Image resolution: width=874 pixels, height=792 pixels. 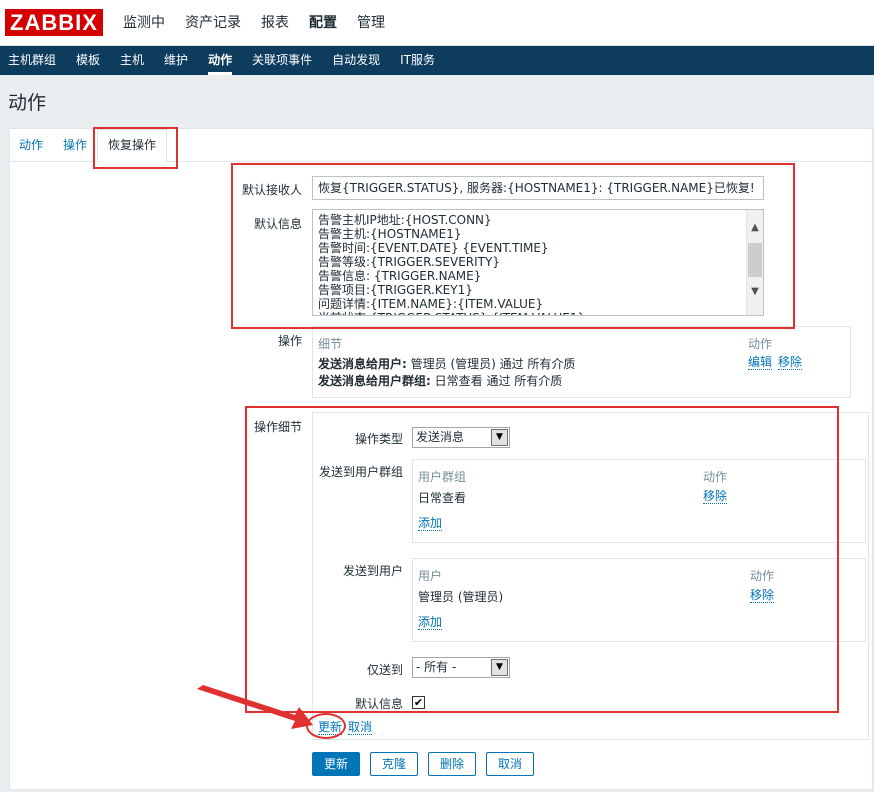 I want to click on default-message-check-label: 默认信息, so click(x=378, y=704).